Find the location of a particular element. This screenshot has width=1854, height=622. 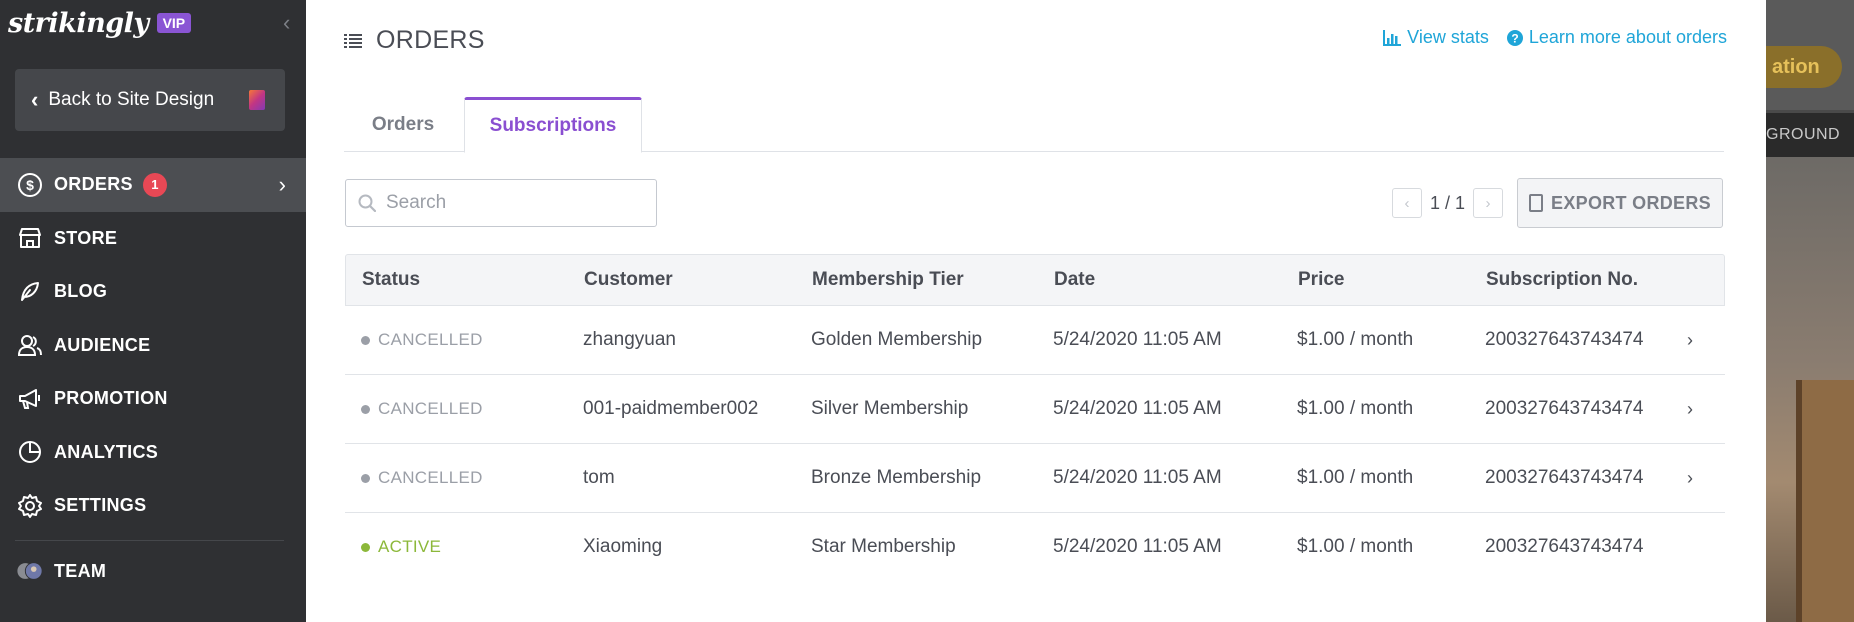

sidebar-item-label: ANALYTICS is located at coordinates (106, 451).